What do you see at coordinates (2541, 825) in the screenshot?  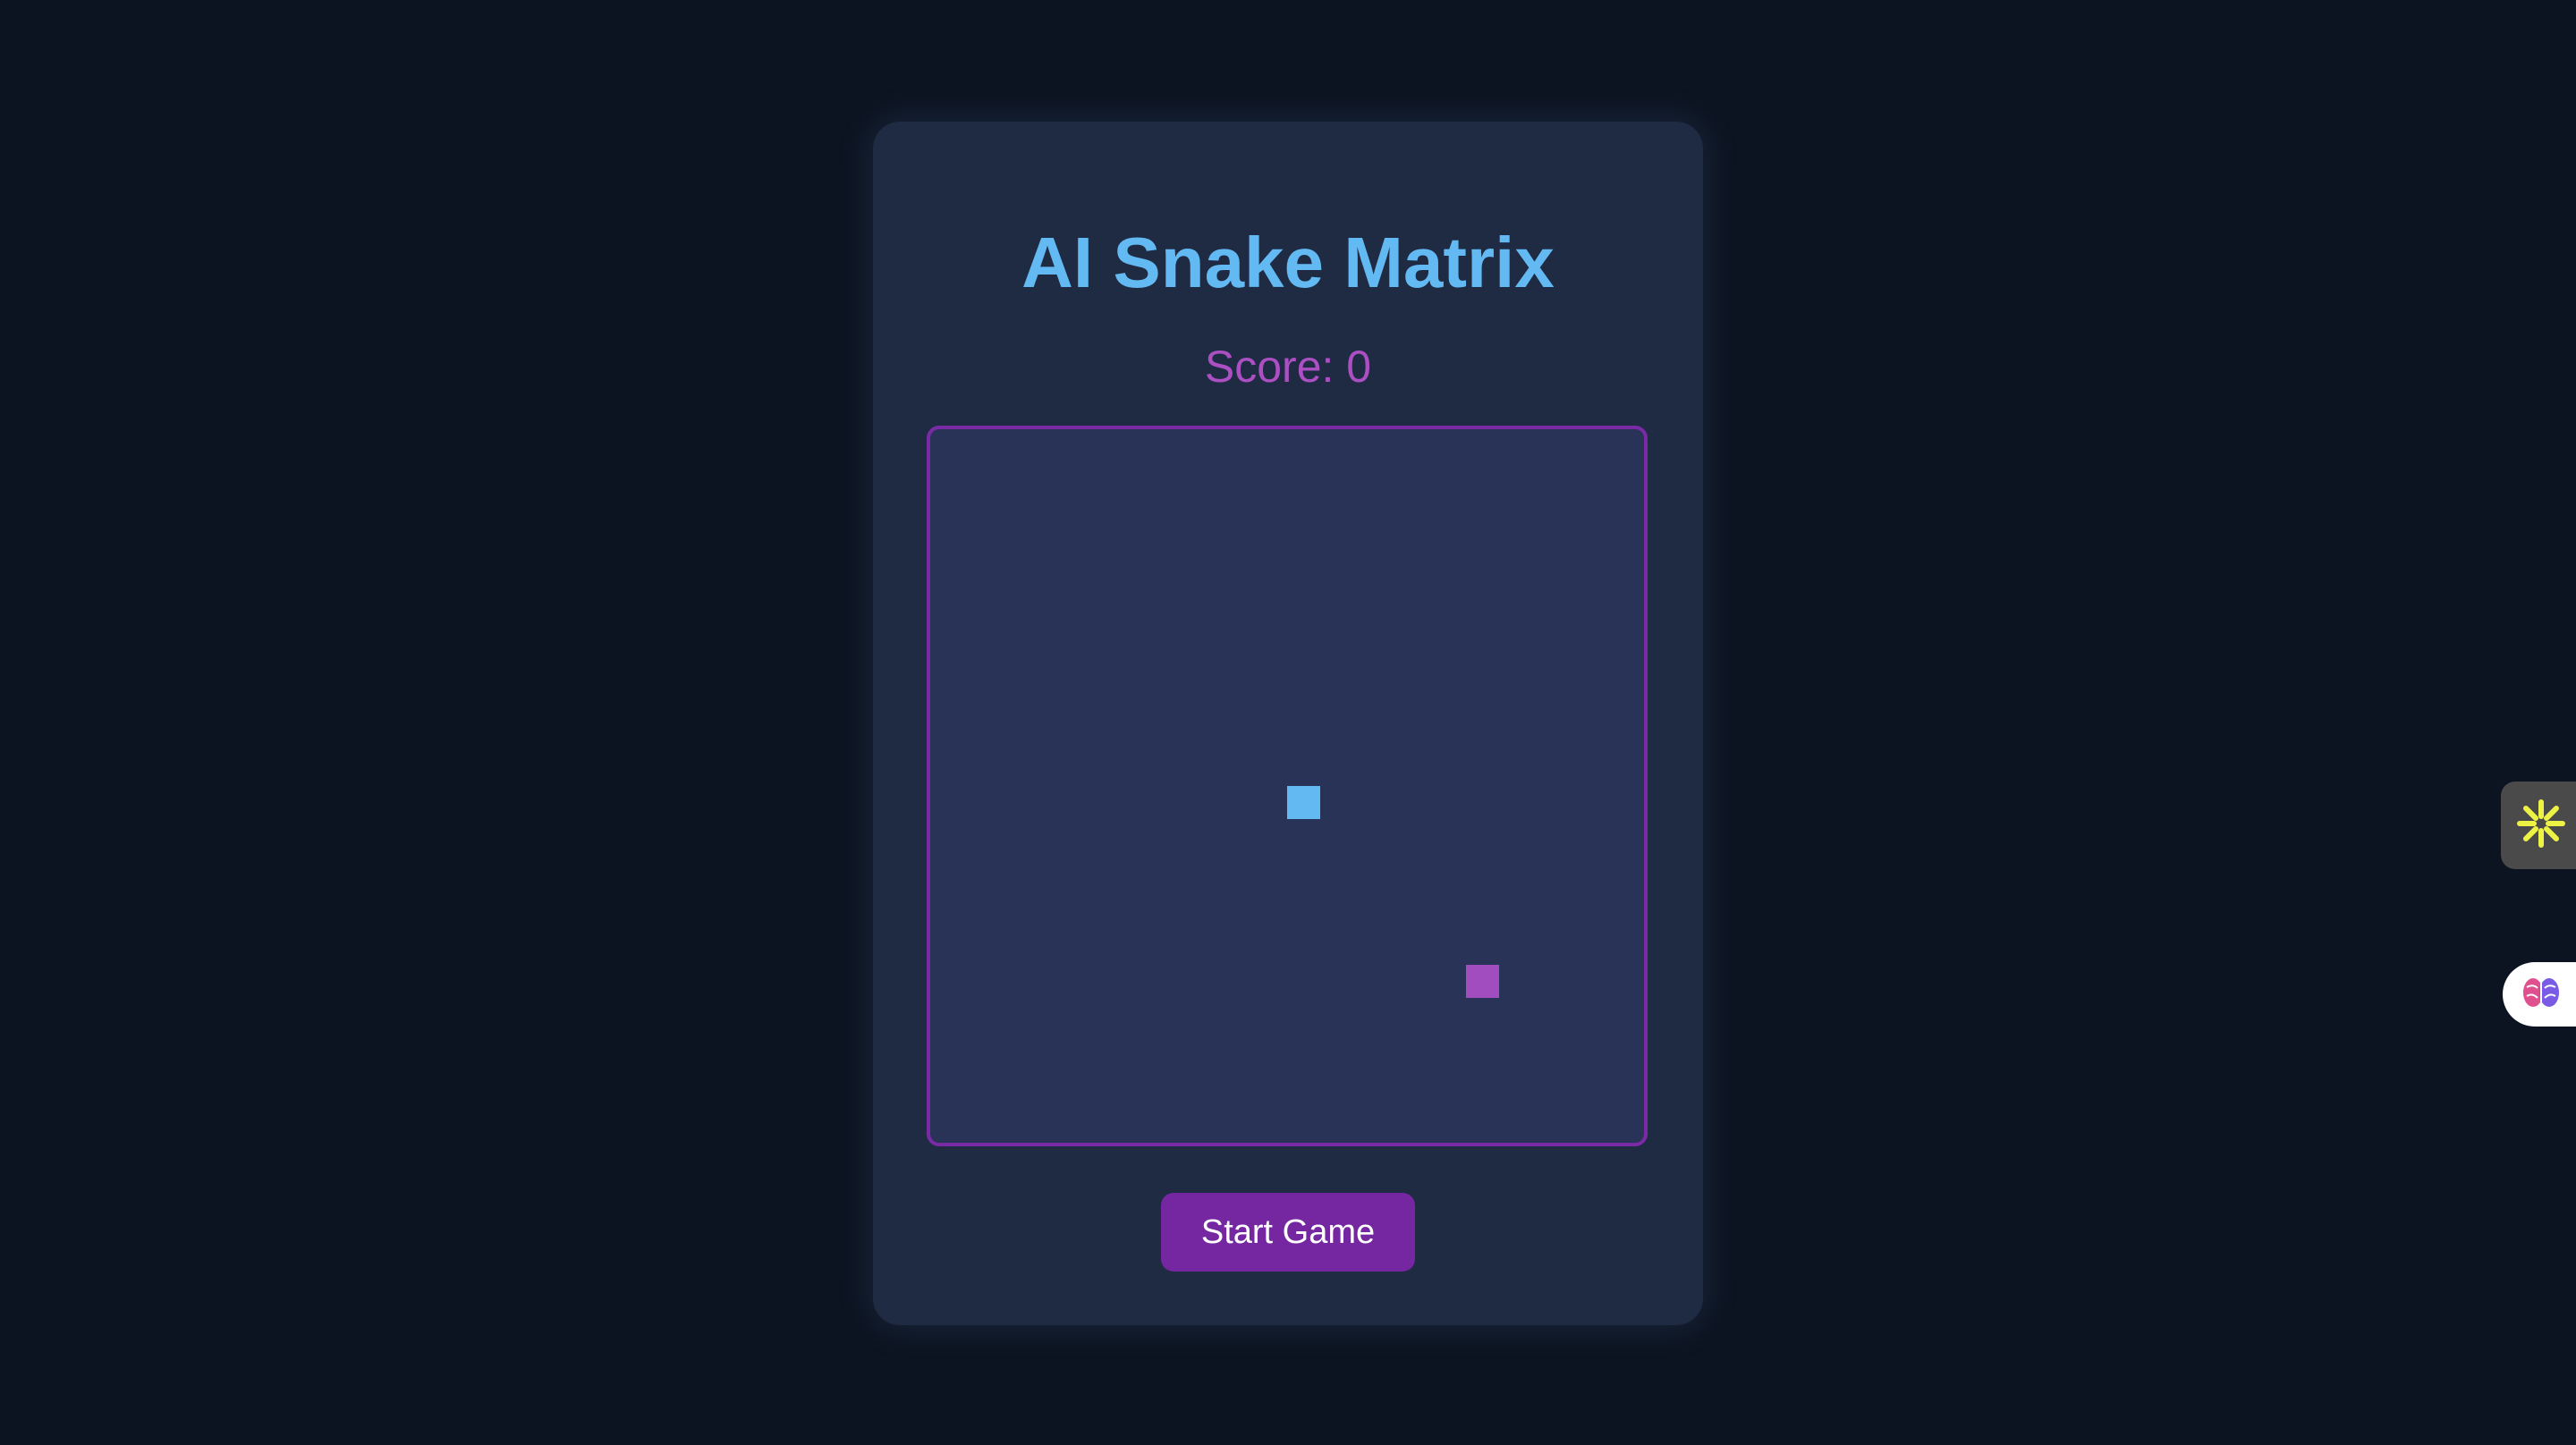 I see `sparkle-burst-icon` at bounding box center [2541, 825].